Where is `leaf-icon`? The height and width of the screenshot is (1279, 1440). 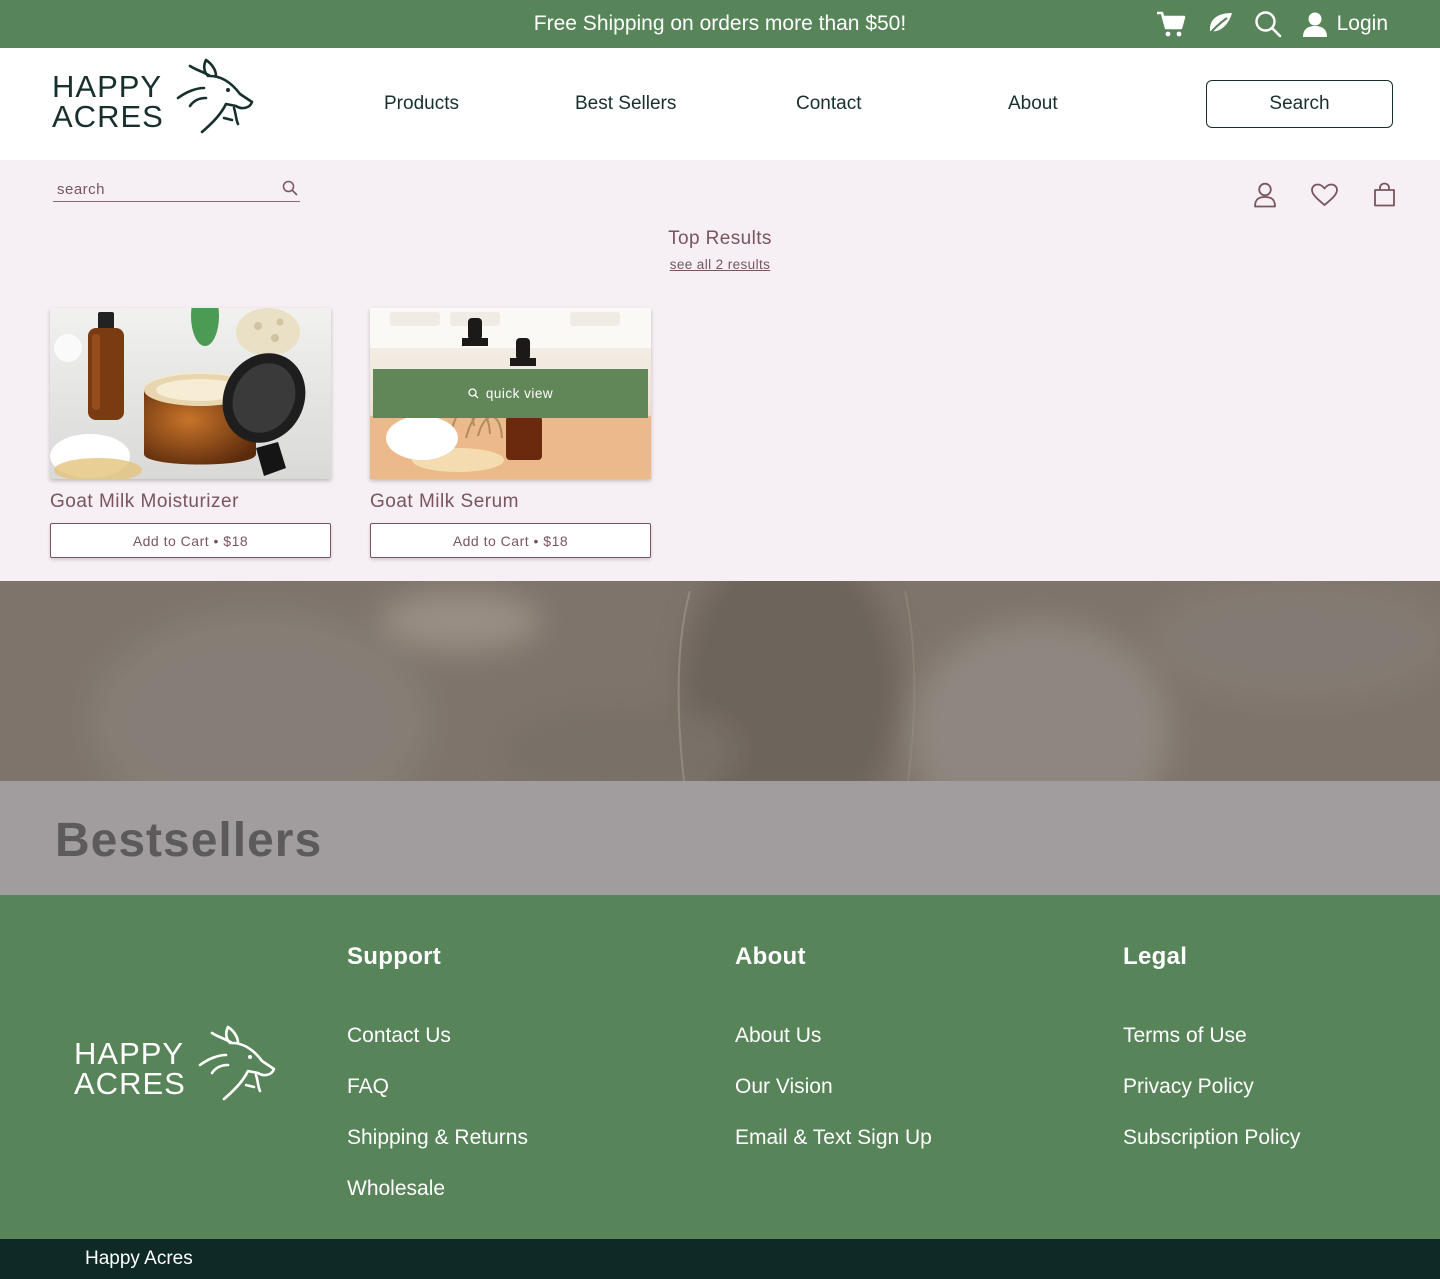
leaf-icon is located at coordinates (1219, 25).